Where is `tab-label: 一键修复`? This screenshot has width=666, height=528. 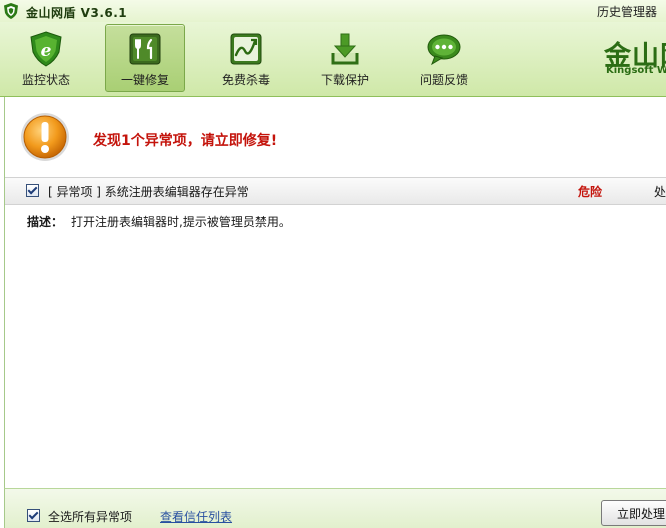
tab-label: 一键修复 is located at coordinates (144, 80).